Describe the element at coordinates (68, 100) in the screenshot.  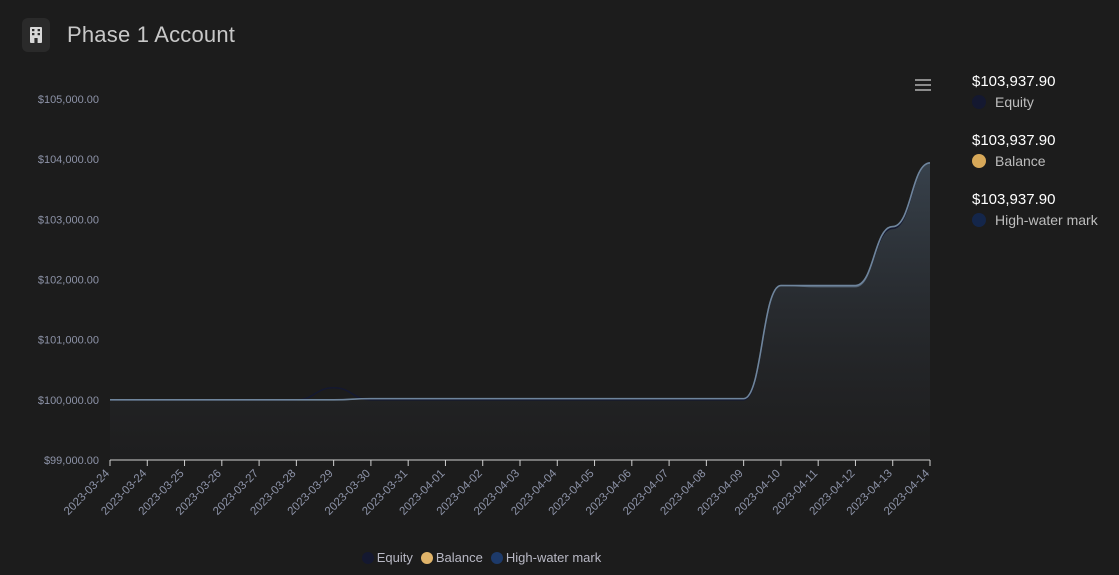
I see `y-tick-label: $105,000.00` at that location.